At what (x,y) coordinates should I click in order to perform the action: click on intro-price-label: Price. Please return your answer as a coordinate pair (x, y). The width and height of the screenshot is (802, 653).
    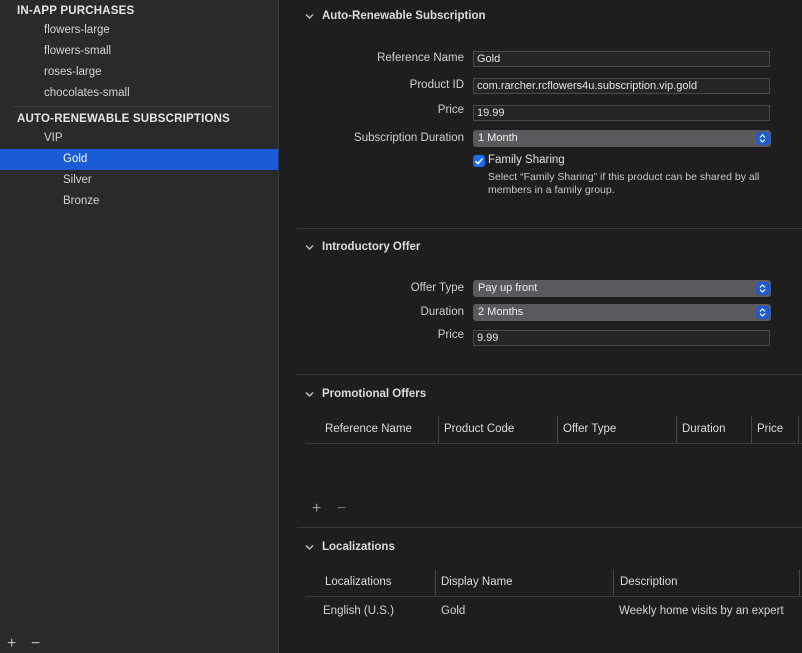
    Looking at the image, I should click on (450, 335).